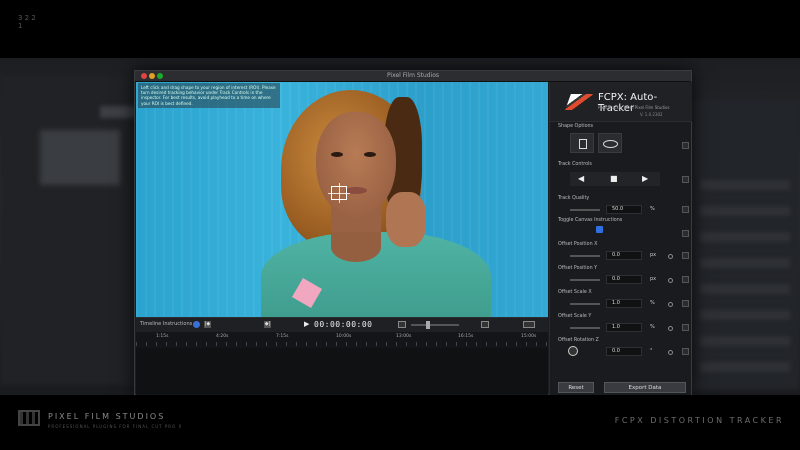  Describe the element at coordinates (29, 418) in the screenshot. I see `film-logo-icon` at that location.